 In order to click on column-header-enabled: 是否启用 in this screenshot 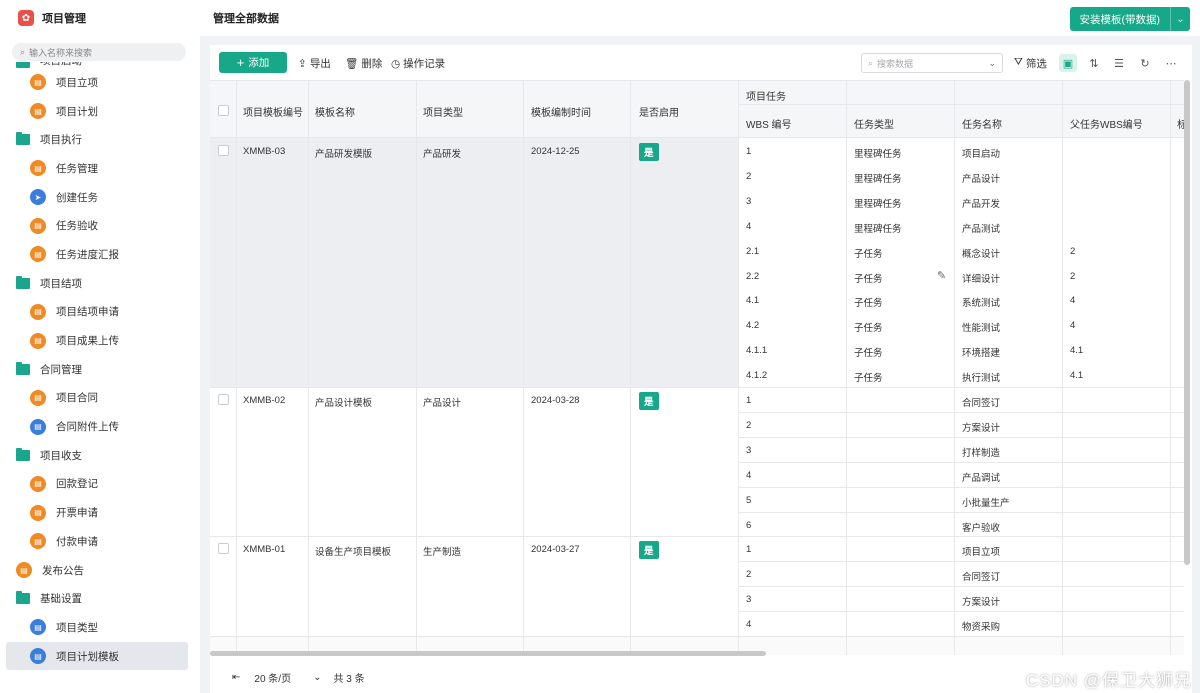, I will do `click(659, 111)`.